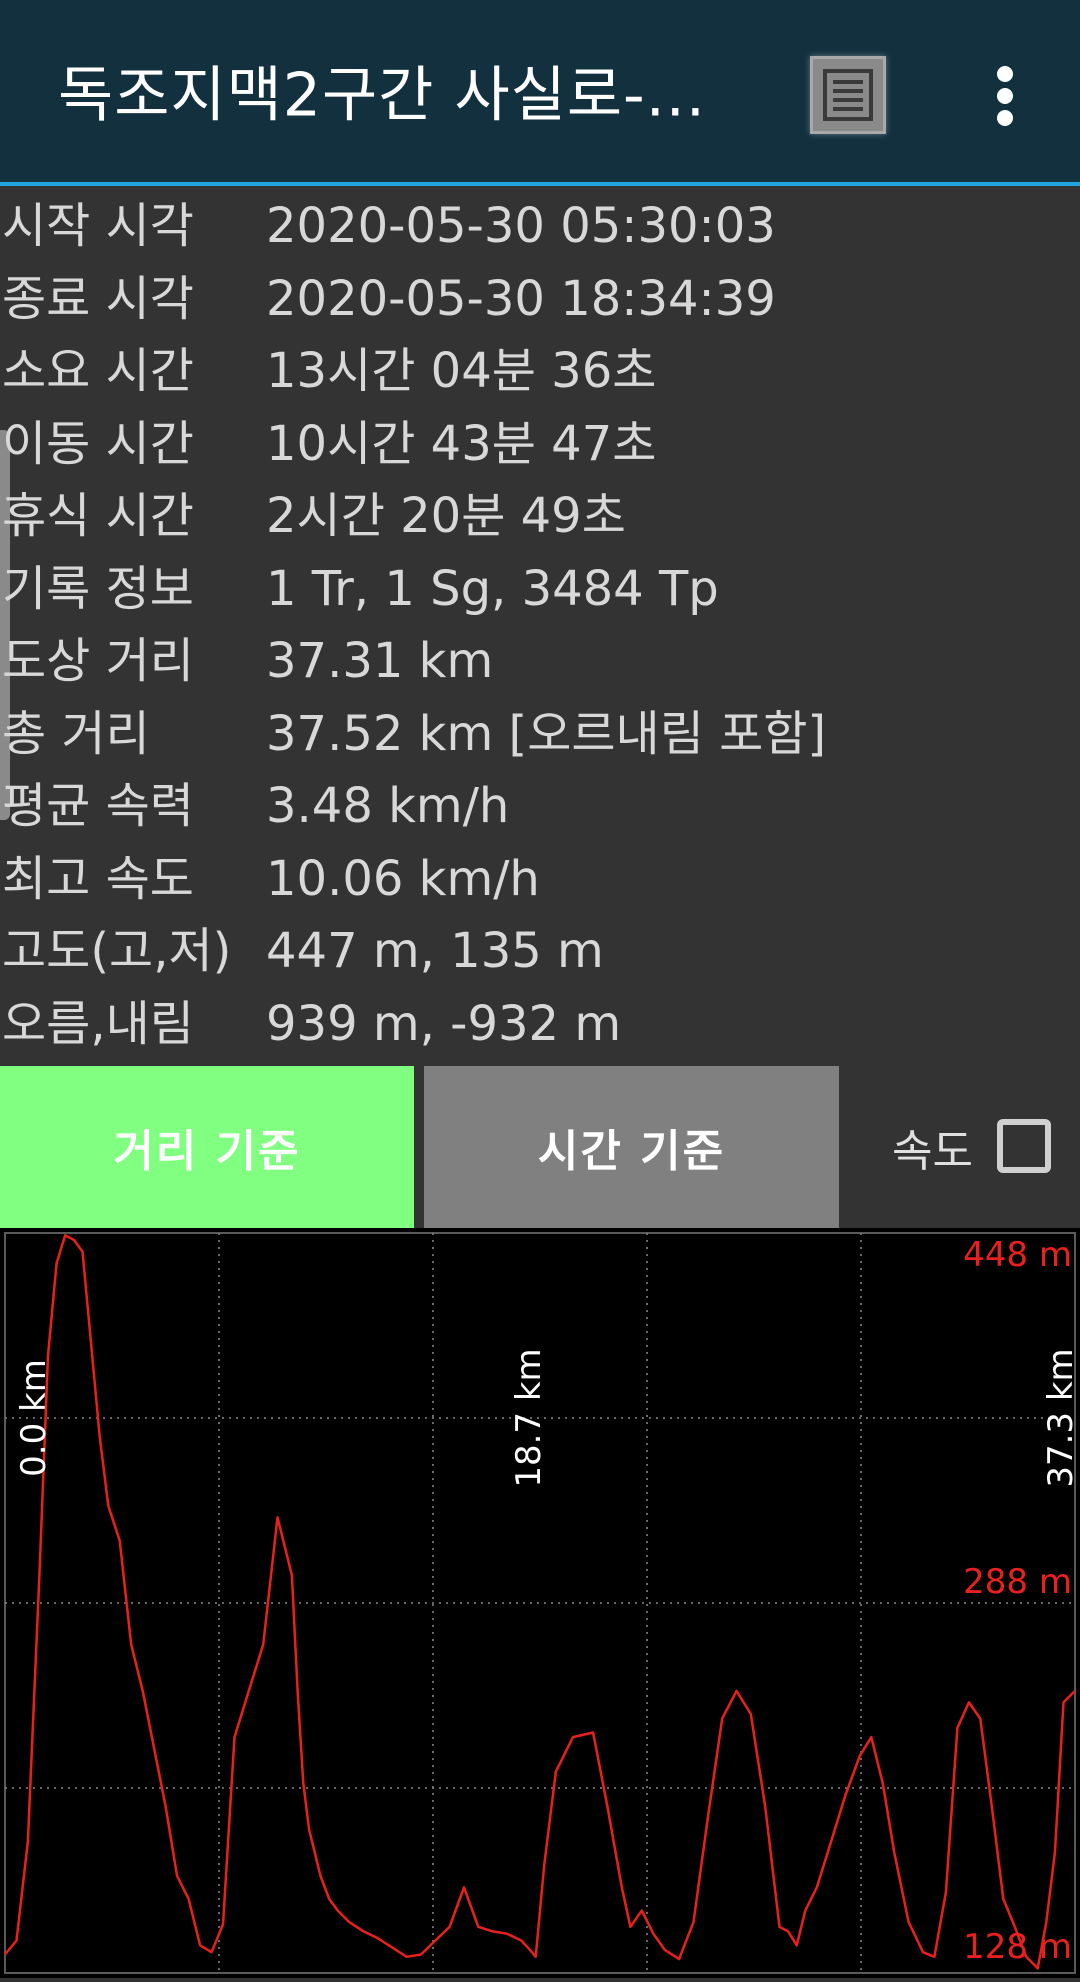 The width and height of the screenshot is (1080, 1982). I want to click on info-value: 10.06 km/h, so click(403, 878).